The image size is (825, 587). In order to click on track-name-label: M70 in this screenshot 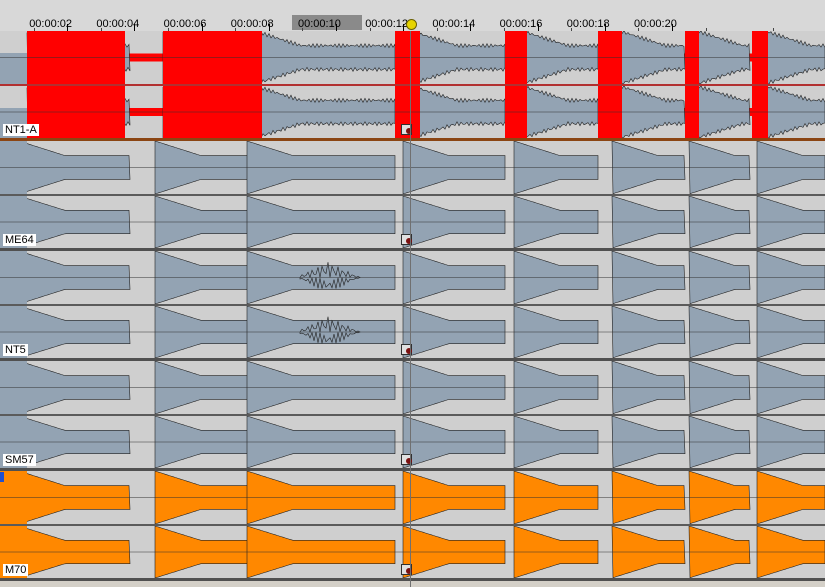, I will do `click(16, 570)`.